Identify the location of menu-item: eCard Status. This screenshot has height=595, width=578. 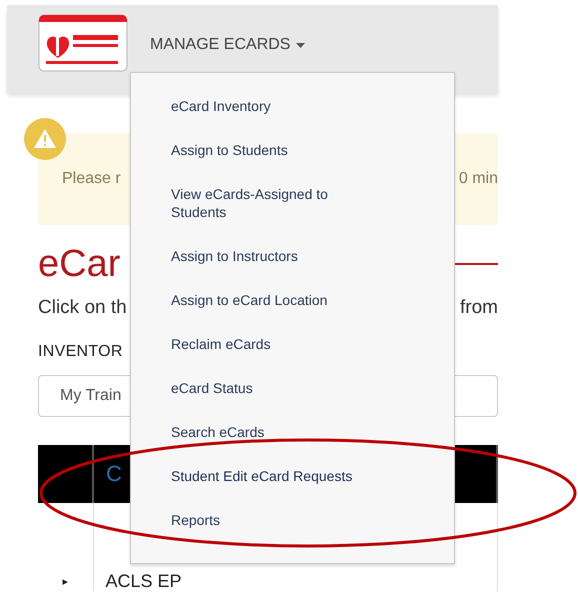
(212, 388).